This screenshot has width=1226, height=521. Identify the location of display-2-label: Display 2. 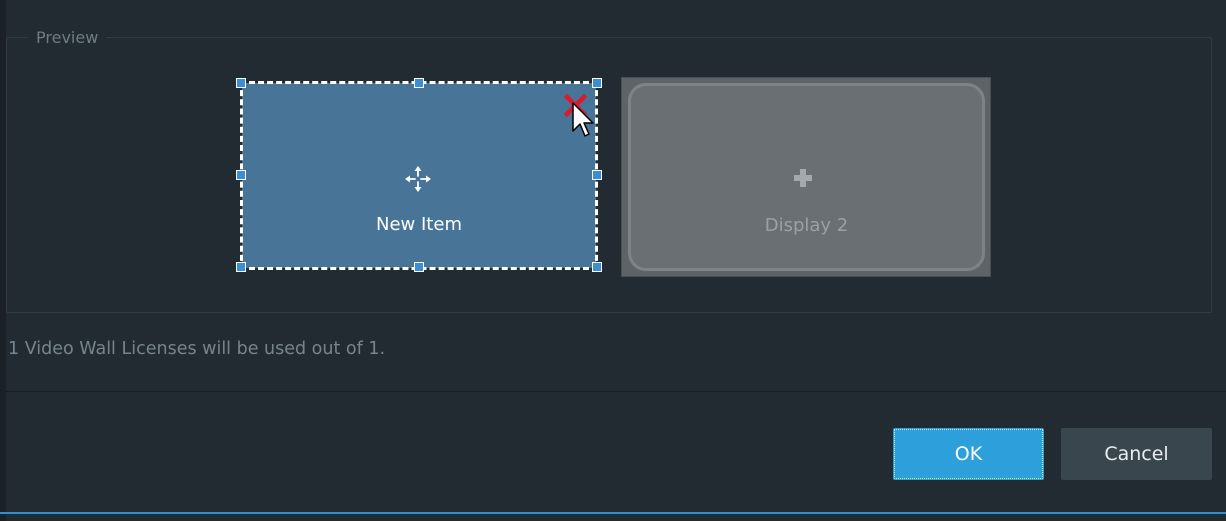
(806, 225).